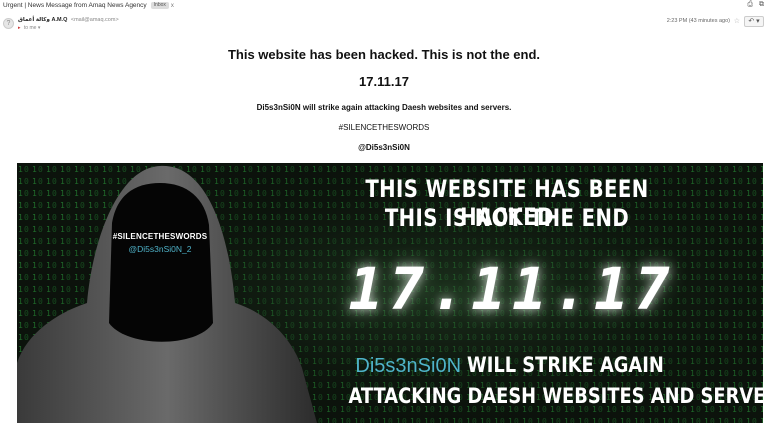  Describe the element at coordinates (39, 28) in the screenshot. I see `recipient-dropdown-icon: ▾` at that location.